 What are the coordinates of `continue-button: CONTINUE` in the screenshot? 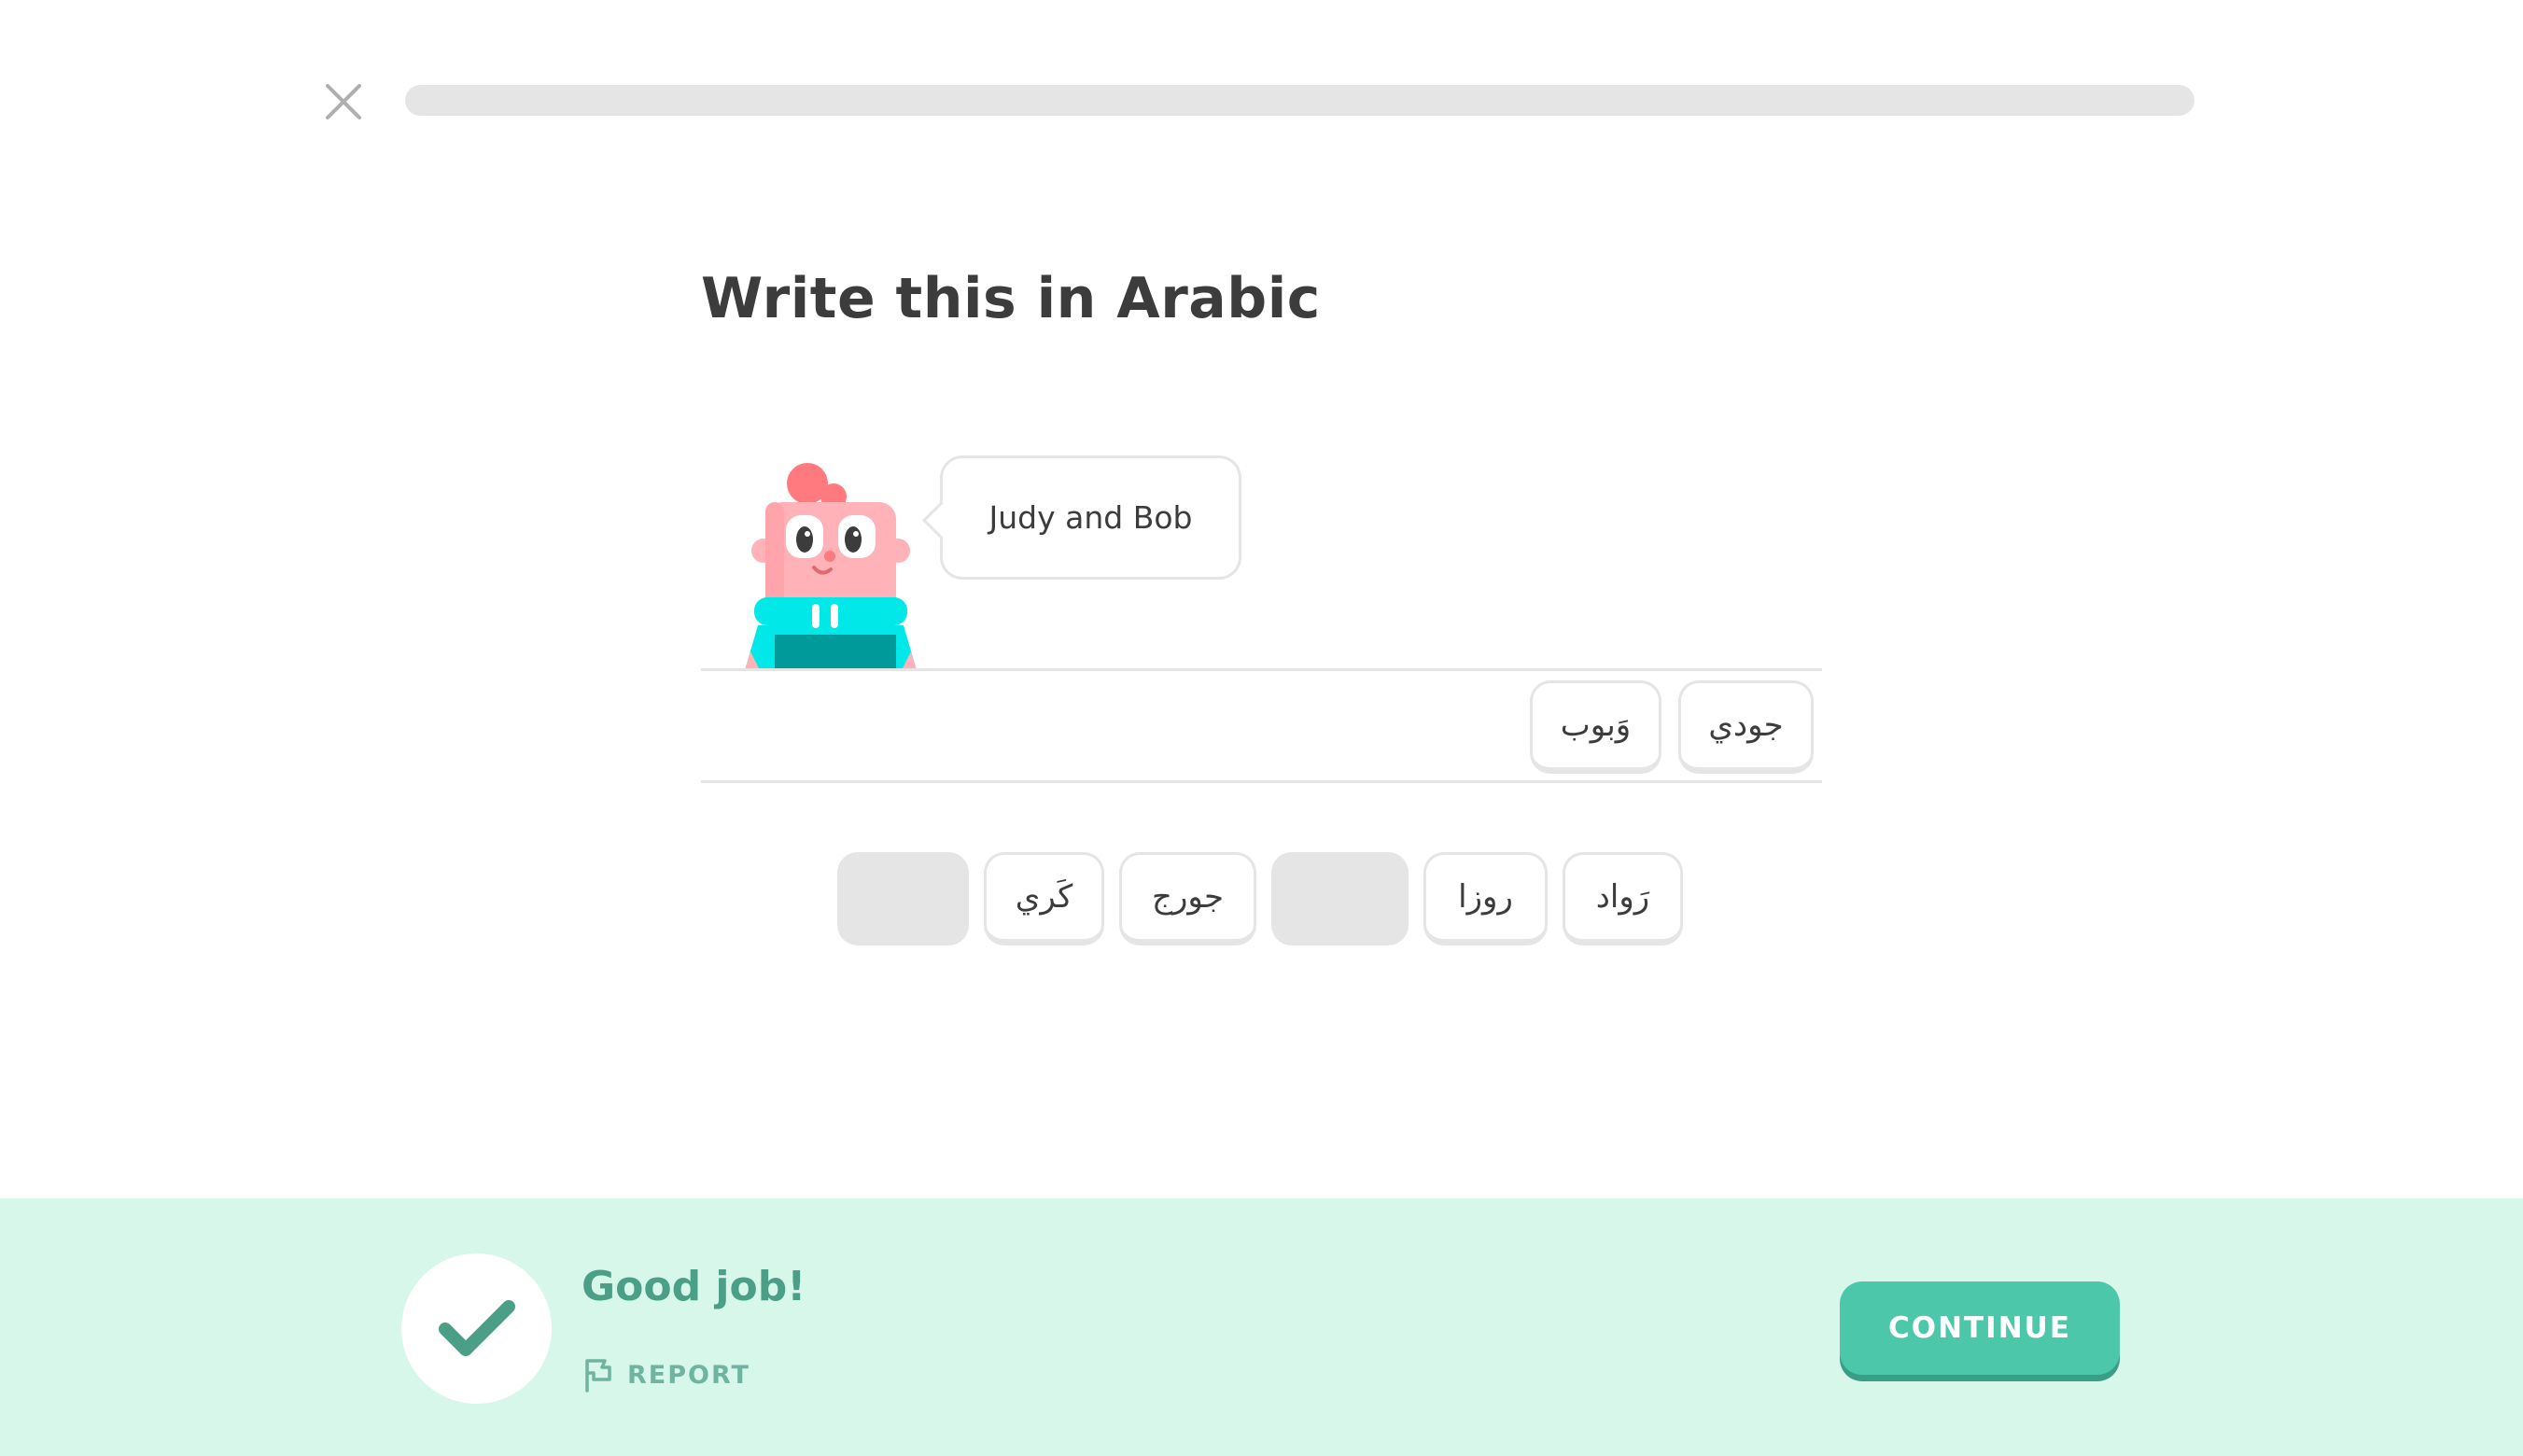 It's located at (1980, 1328).